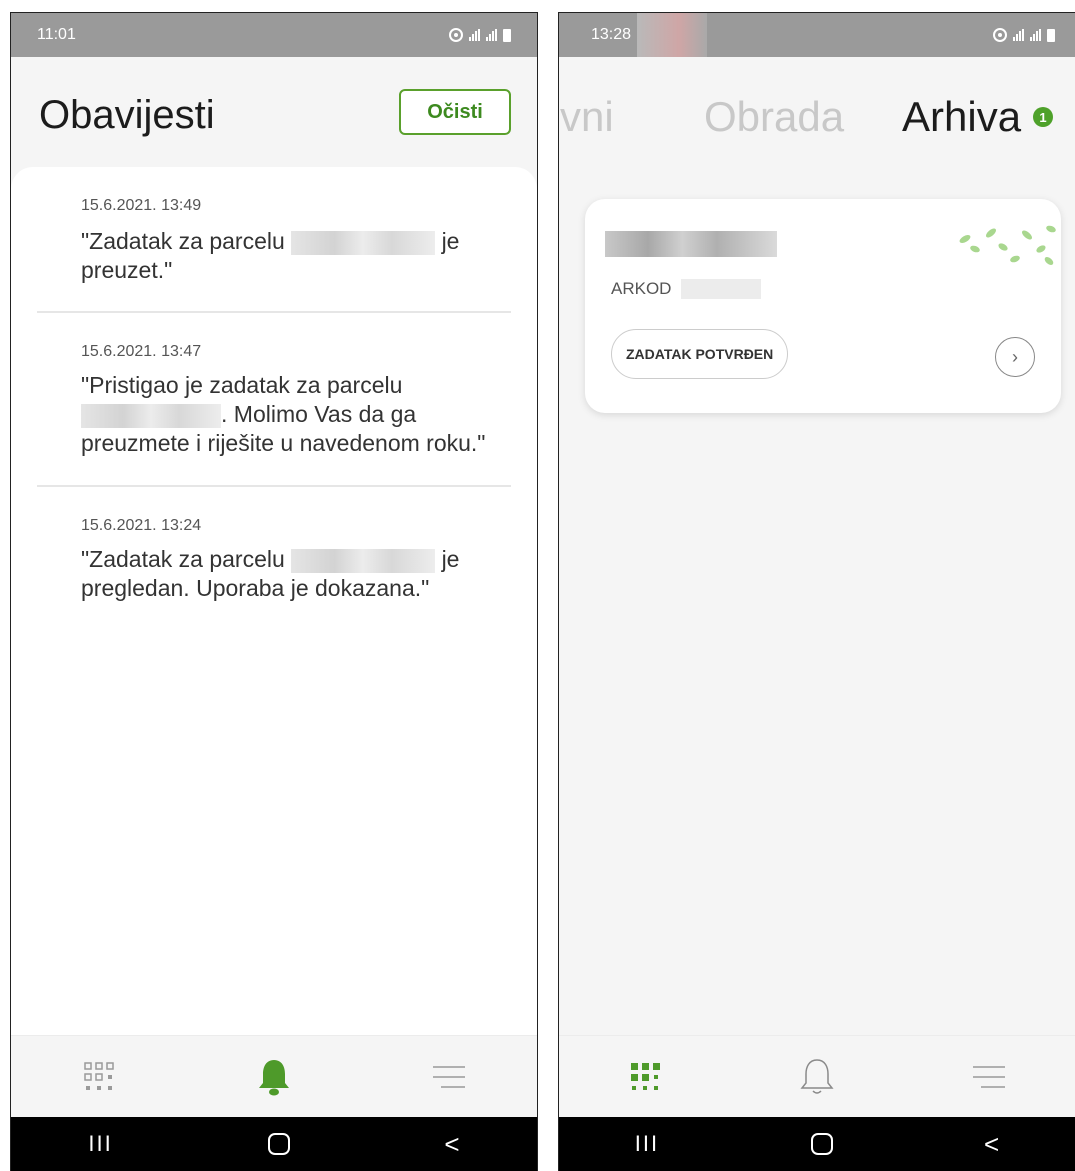 The height and width of the screenshot is (1171, 1075). Describe the element at coordinates (255, 588) in the screenshot. I see `notification-text-part: pregledan. Uporaba je dokazana."` at that location.